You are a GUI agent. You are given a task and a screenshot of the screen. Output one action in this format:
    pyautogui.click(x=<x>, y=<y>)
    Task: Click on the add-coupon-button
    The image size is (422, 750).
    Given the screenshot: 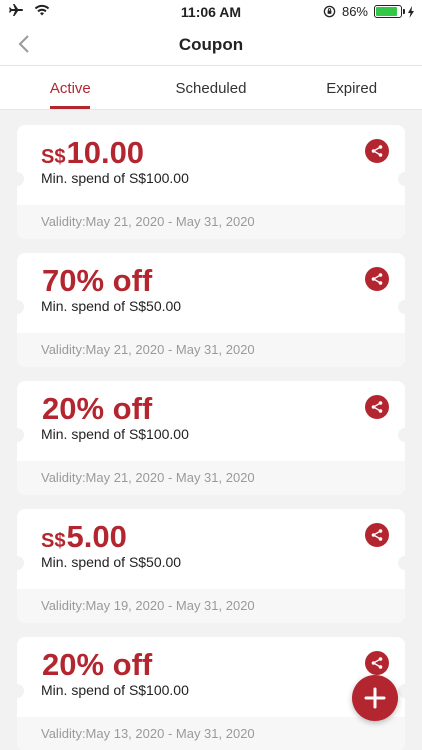 What is the action you would take?
    pyautogui.click(x=375, y=698)
    